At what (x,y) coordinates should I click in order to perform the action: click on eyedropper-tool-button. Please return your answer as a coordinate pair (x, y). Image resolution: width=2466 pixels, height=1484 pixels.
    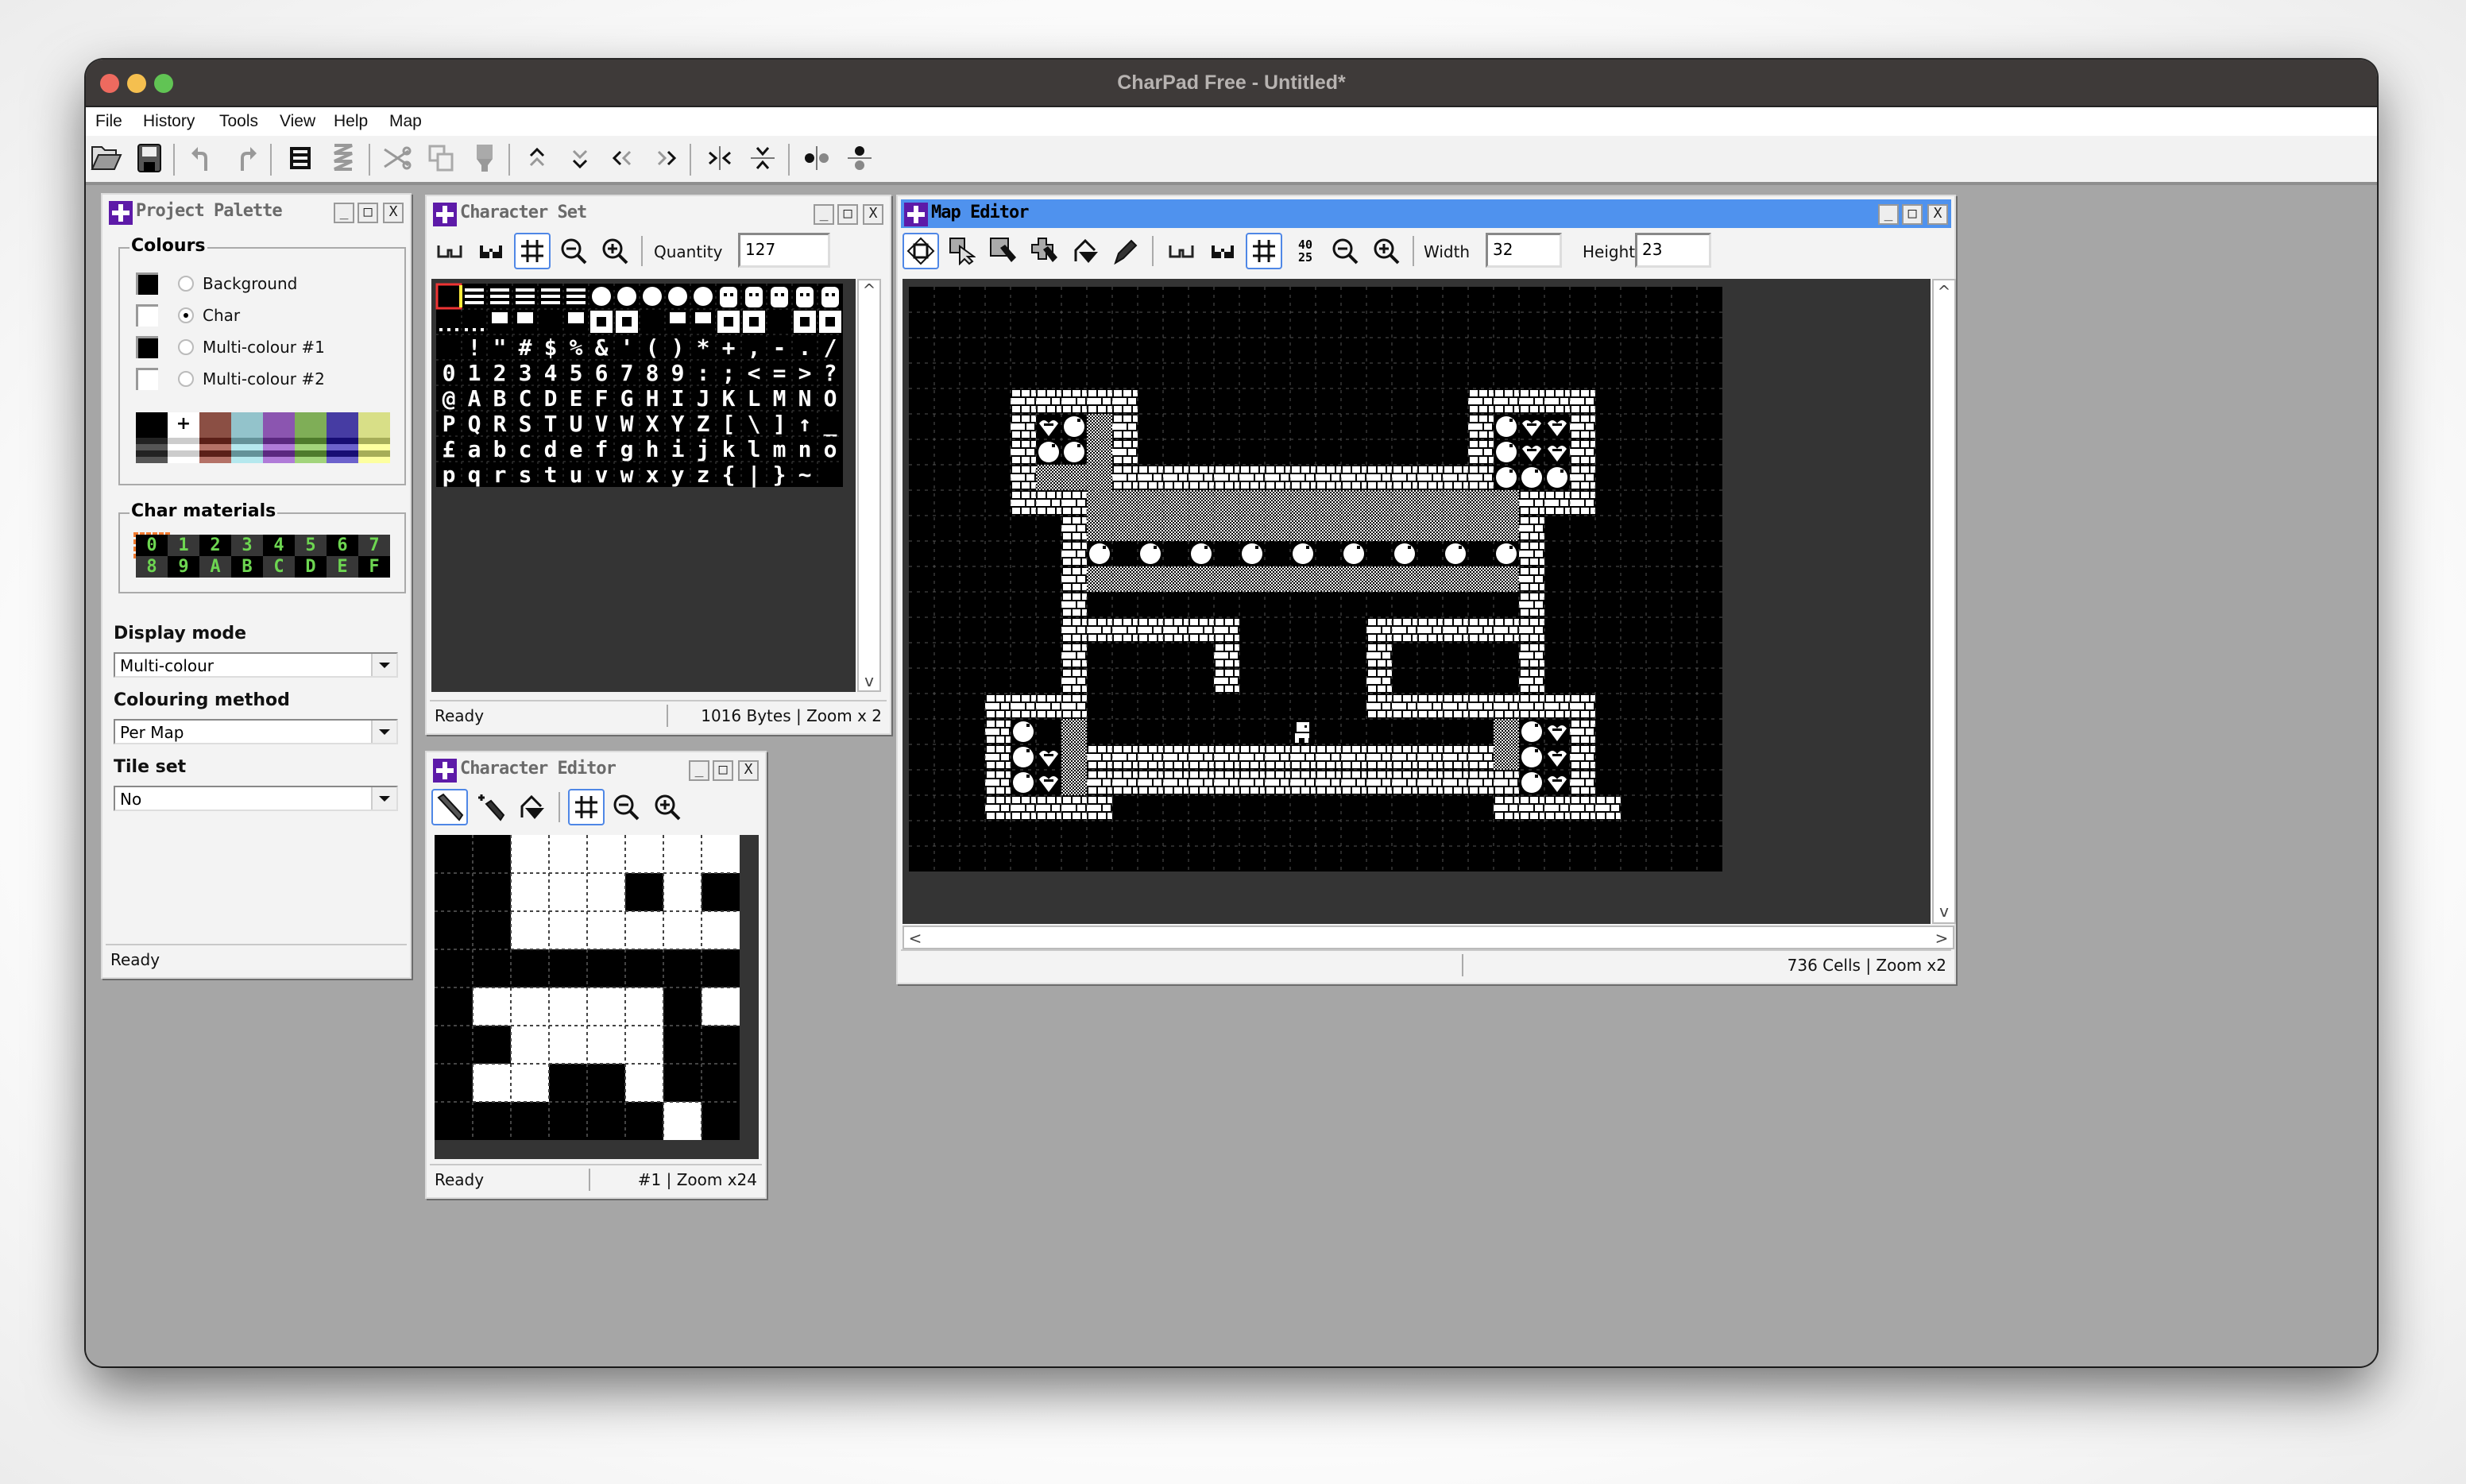
    Looking at the image, I should click on (1125, 251).